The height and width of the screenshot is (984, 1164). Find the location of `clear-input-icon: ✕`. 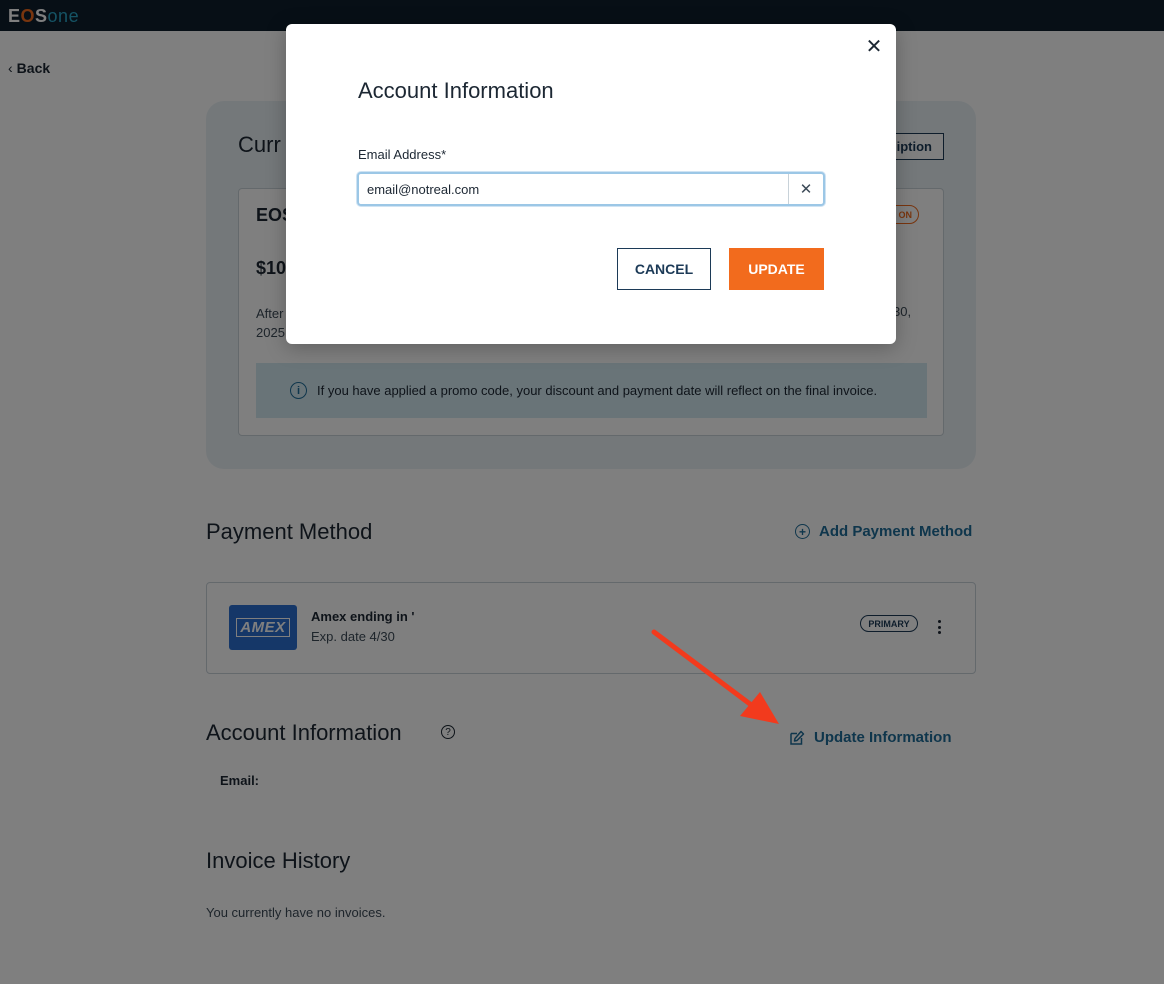

clear-input-icon: ✕ is located at coordinates (805, 189).